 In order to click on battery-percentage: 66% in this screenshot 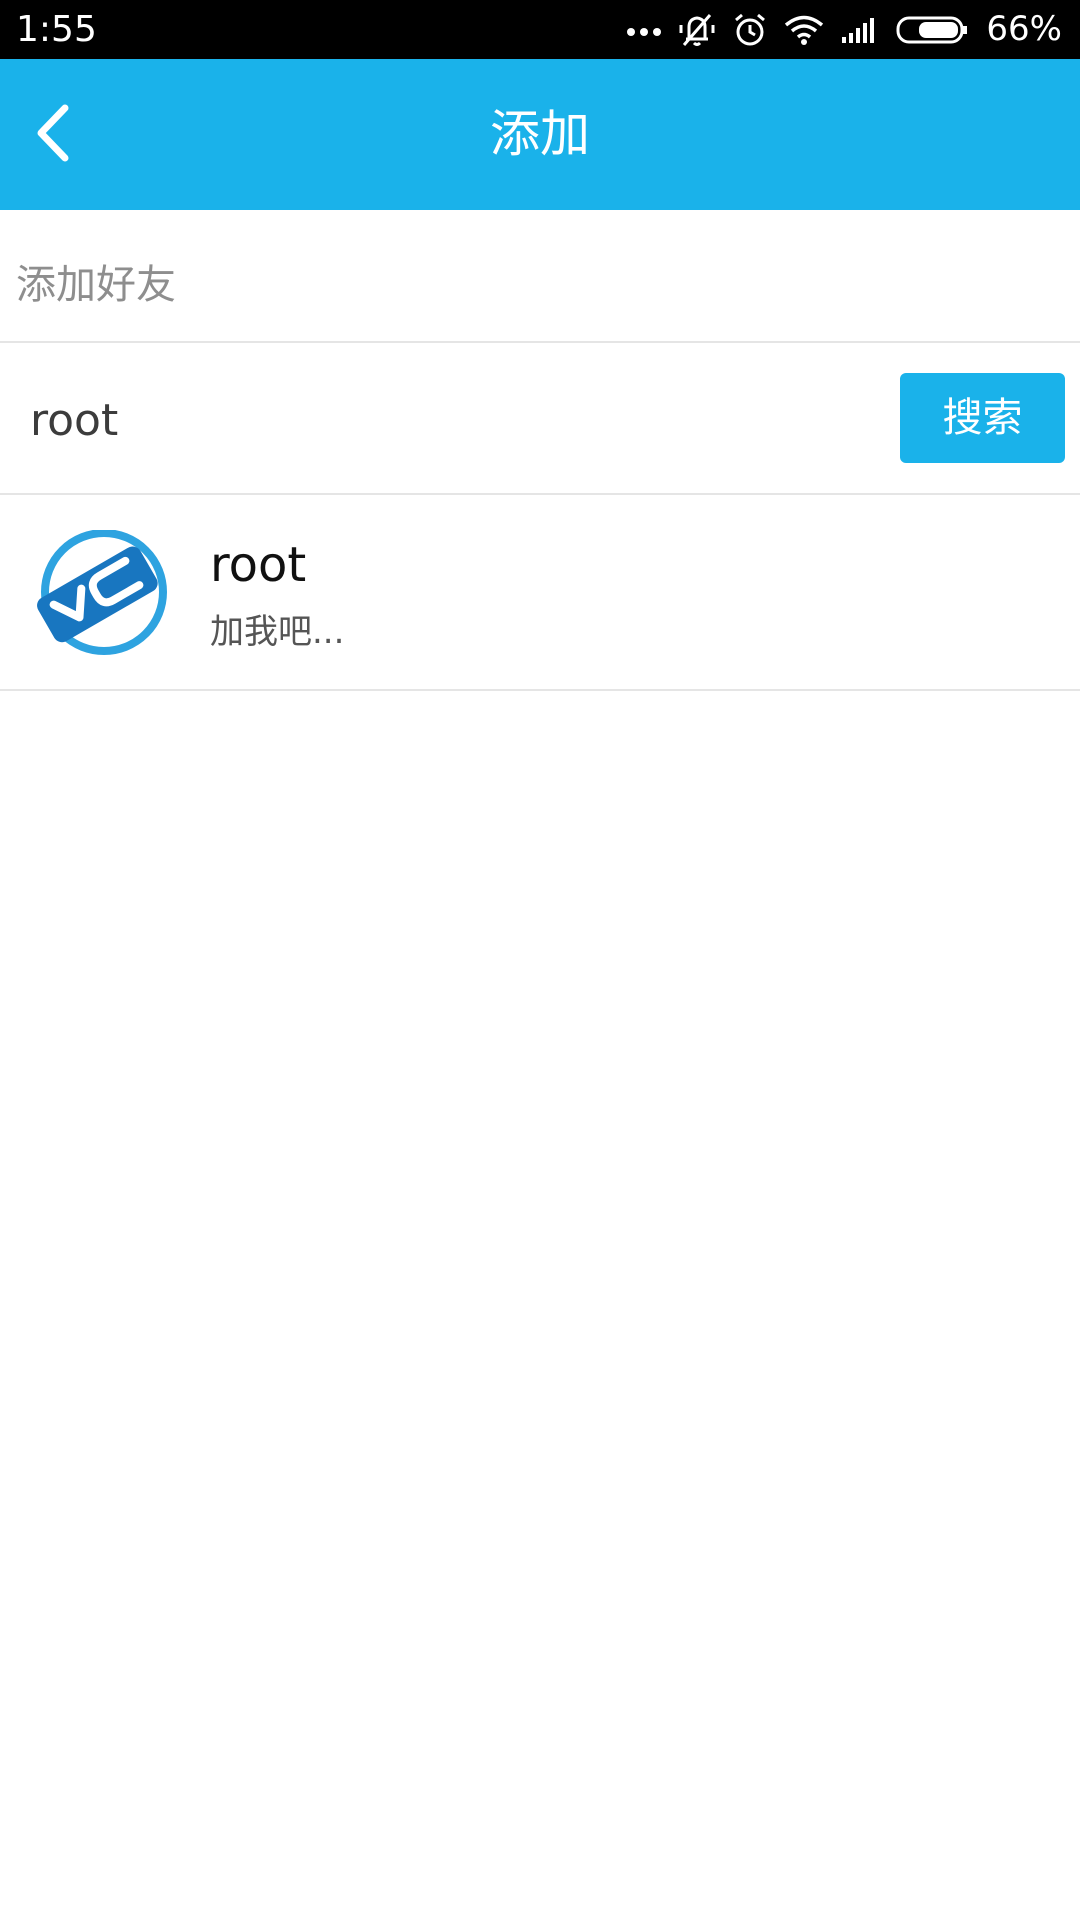, I will do `click(1024, 29)`.